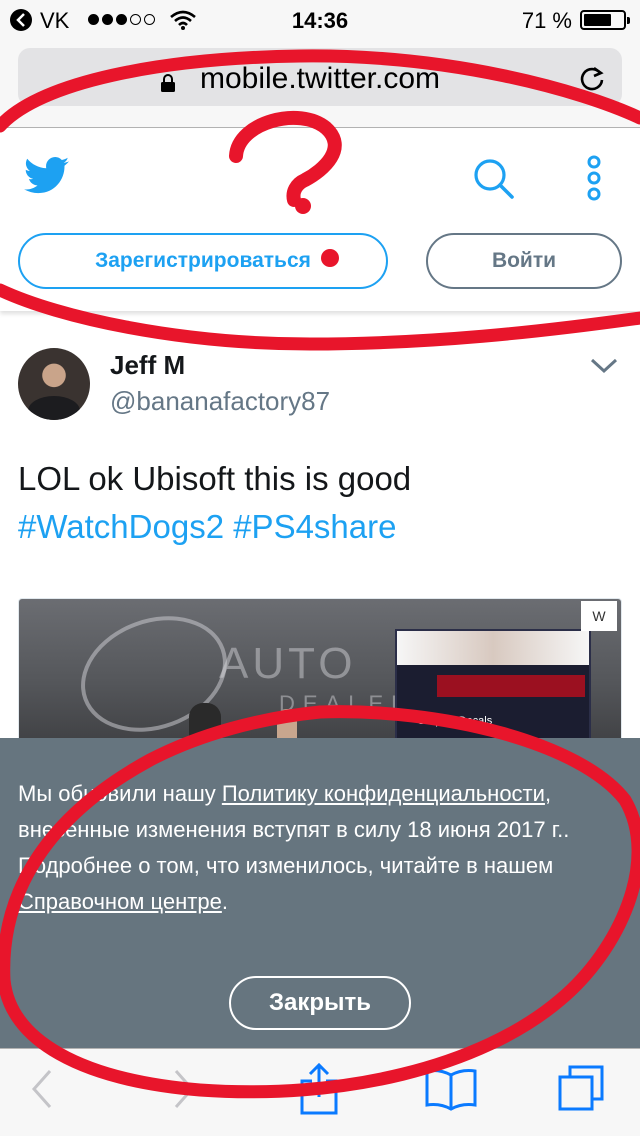  What do you see at coordinates (451, 1089) in the screenshot?
I see `bookmarks-icon` at bounding box center [451, 1089].